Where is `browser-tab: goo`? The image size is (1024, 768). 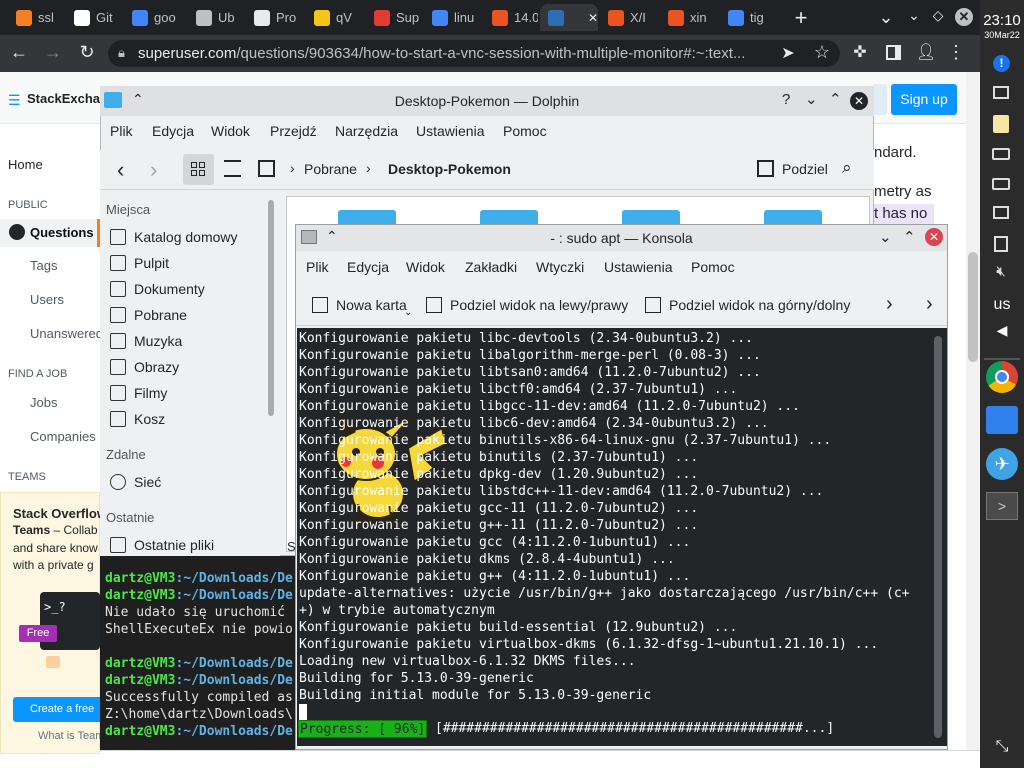 browser-tab: goo is located at coordinates (155, 17).